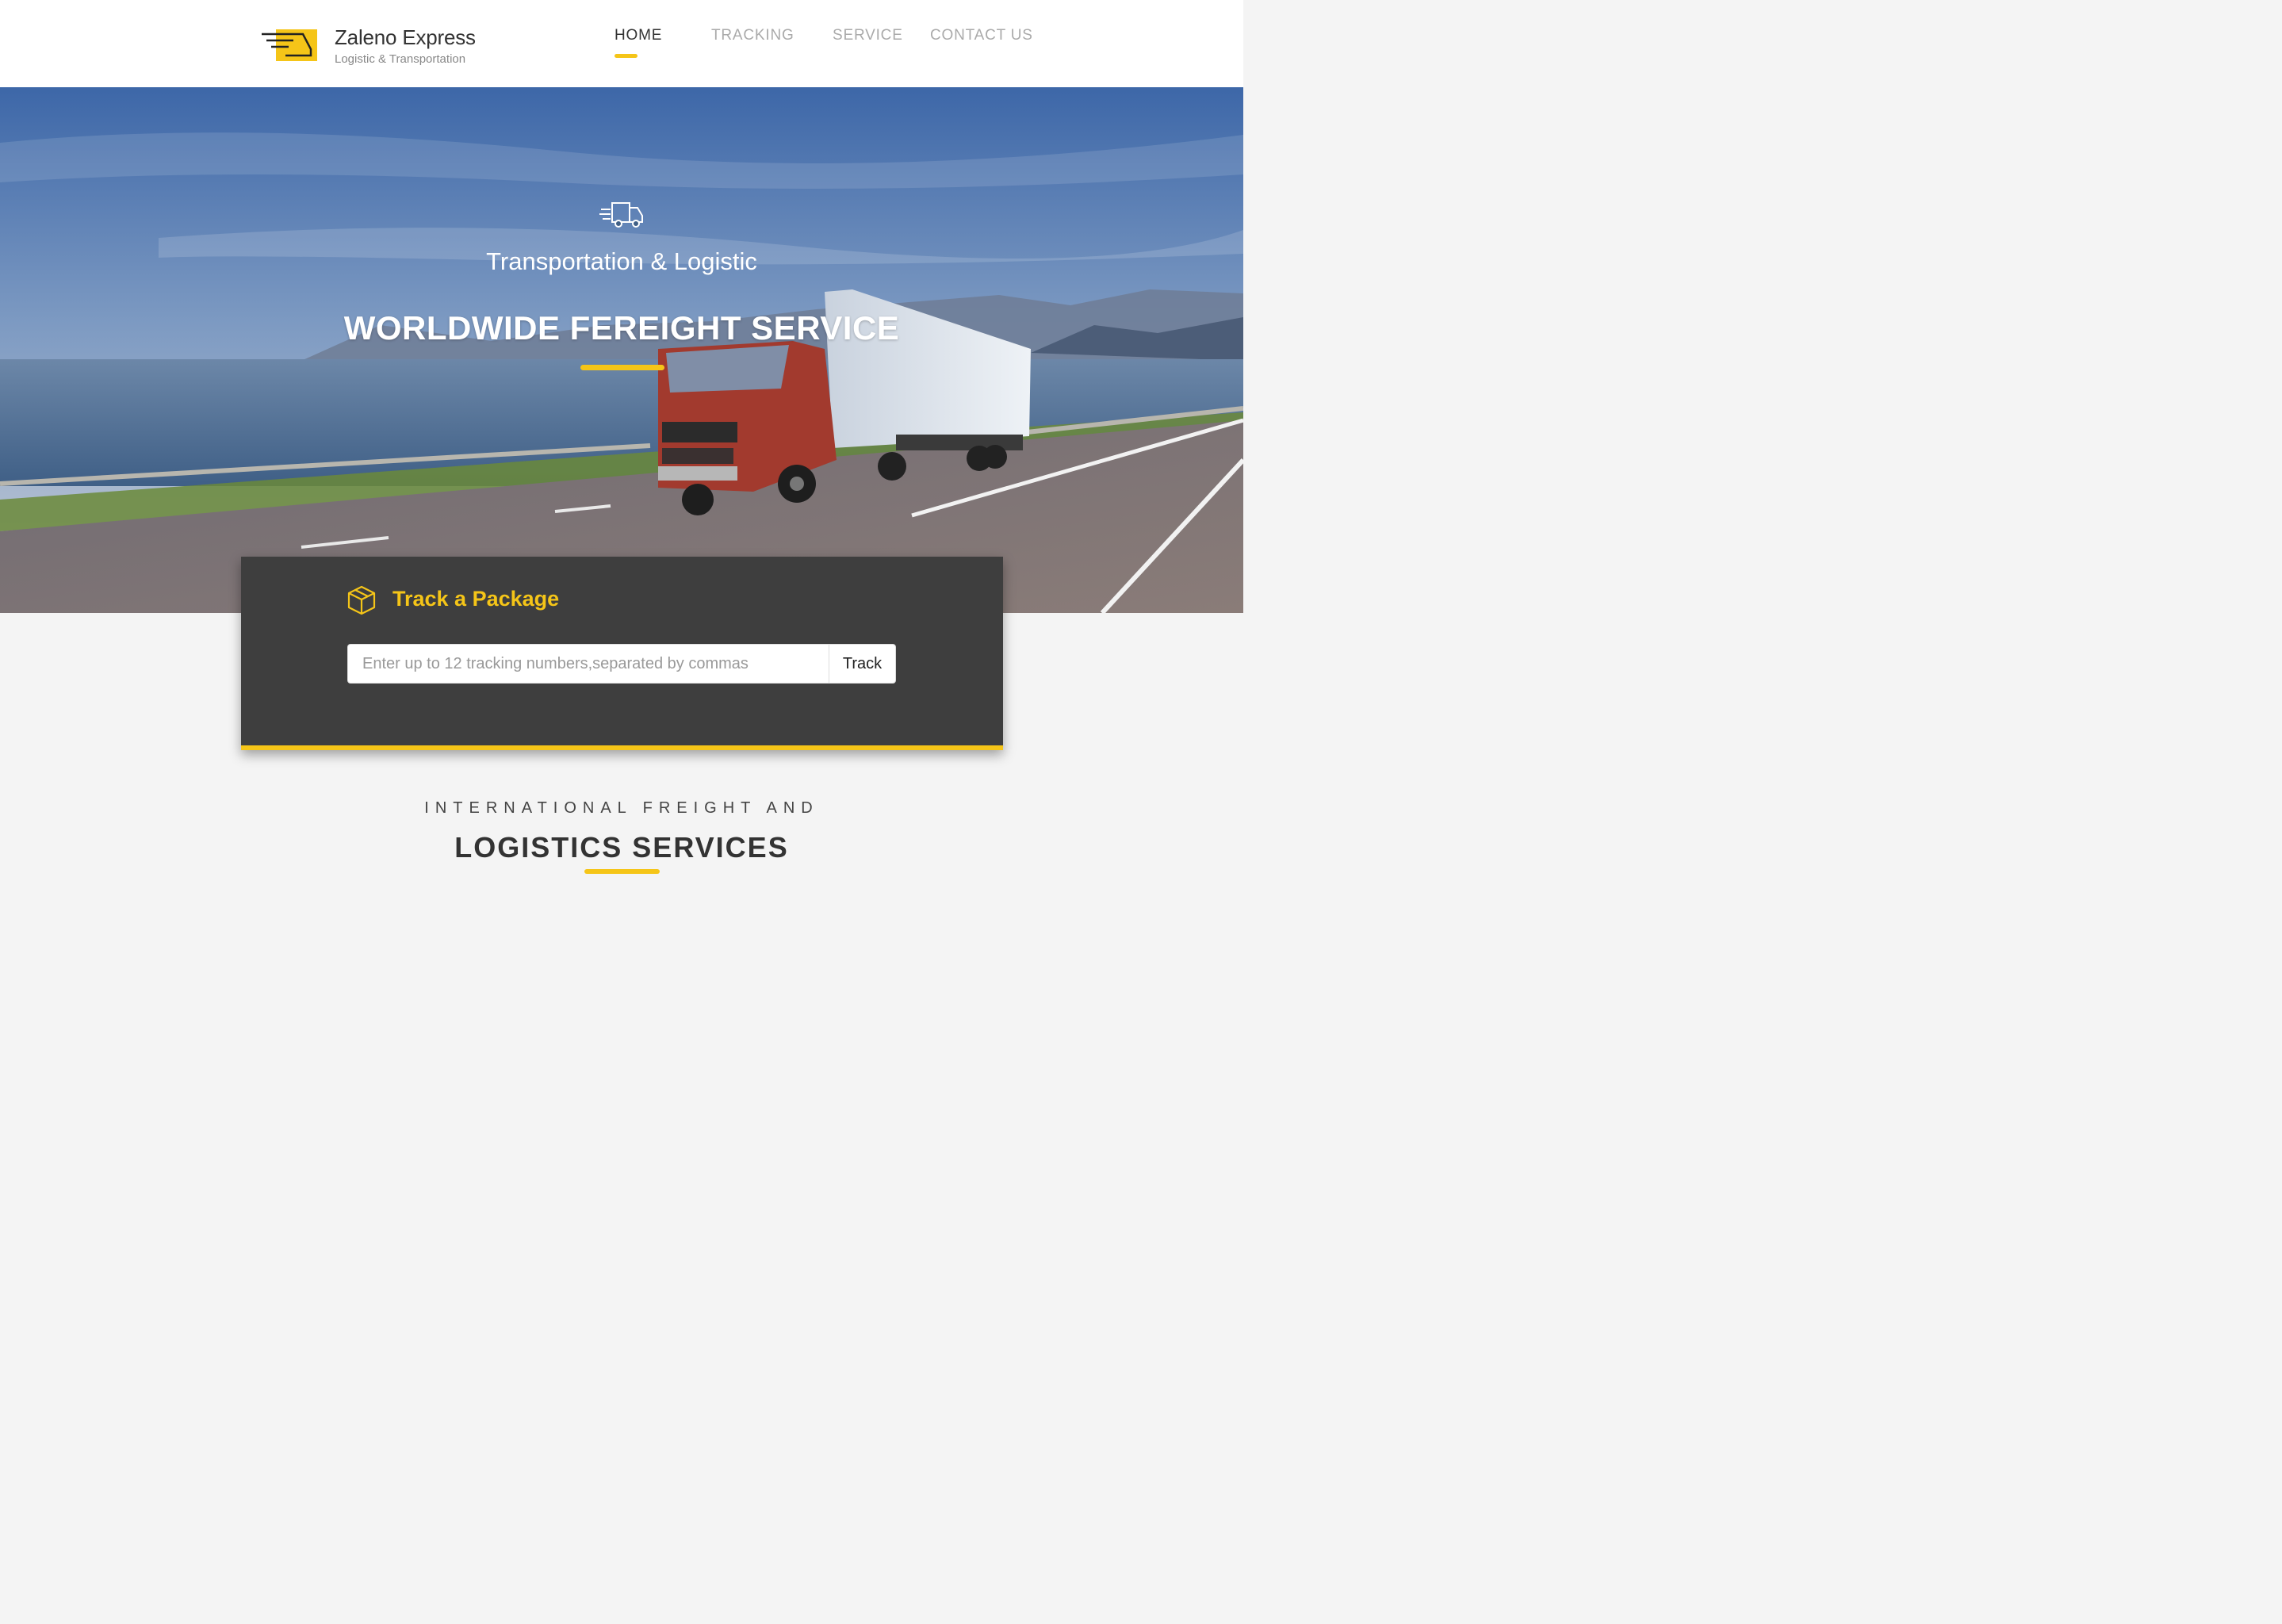 The width and height of the screenshot is (2282, 1624). What do you see at coordinates (476, 599) in the screenshot?
I see `track-package-title: Track a Package` at bounding box center [476, 599].